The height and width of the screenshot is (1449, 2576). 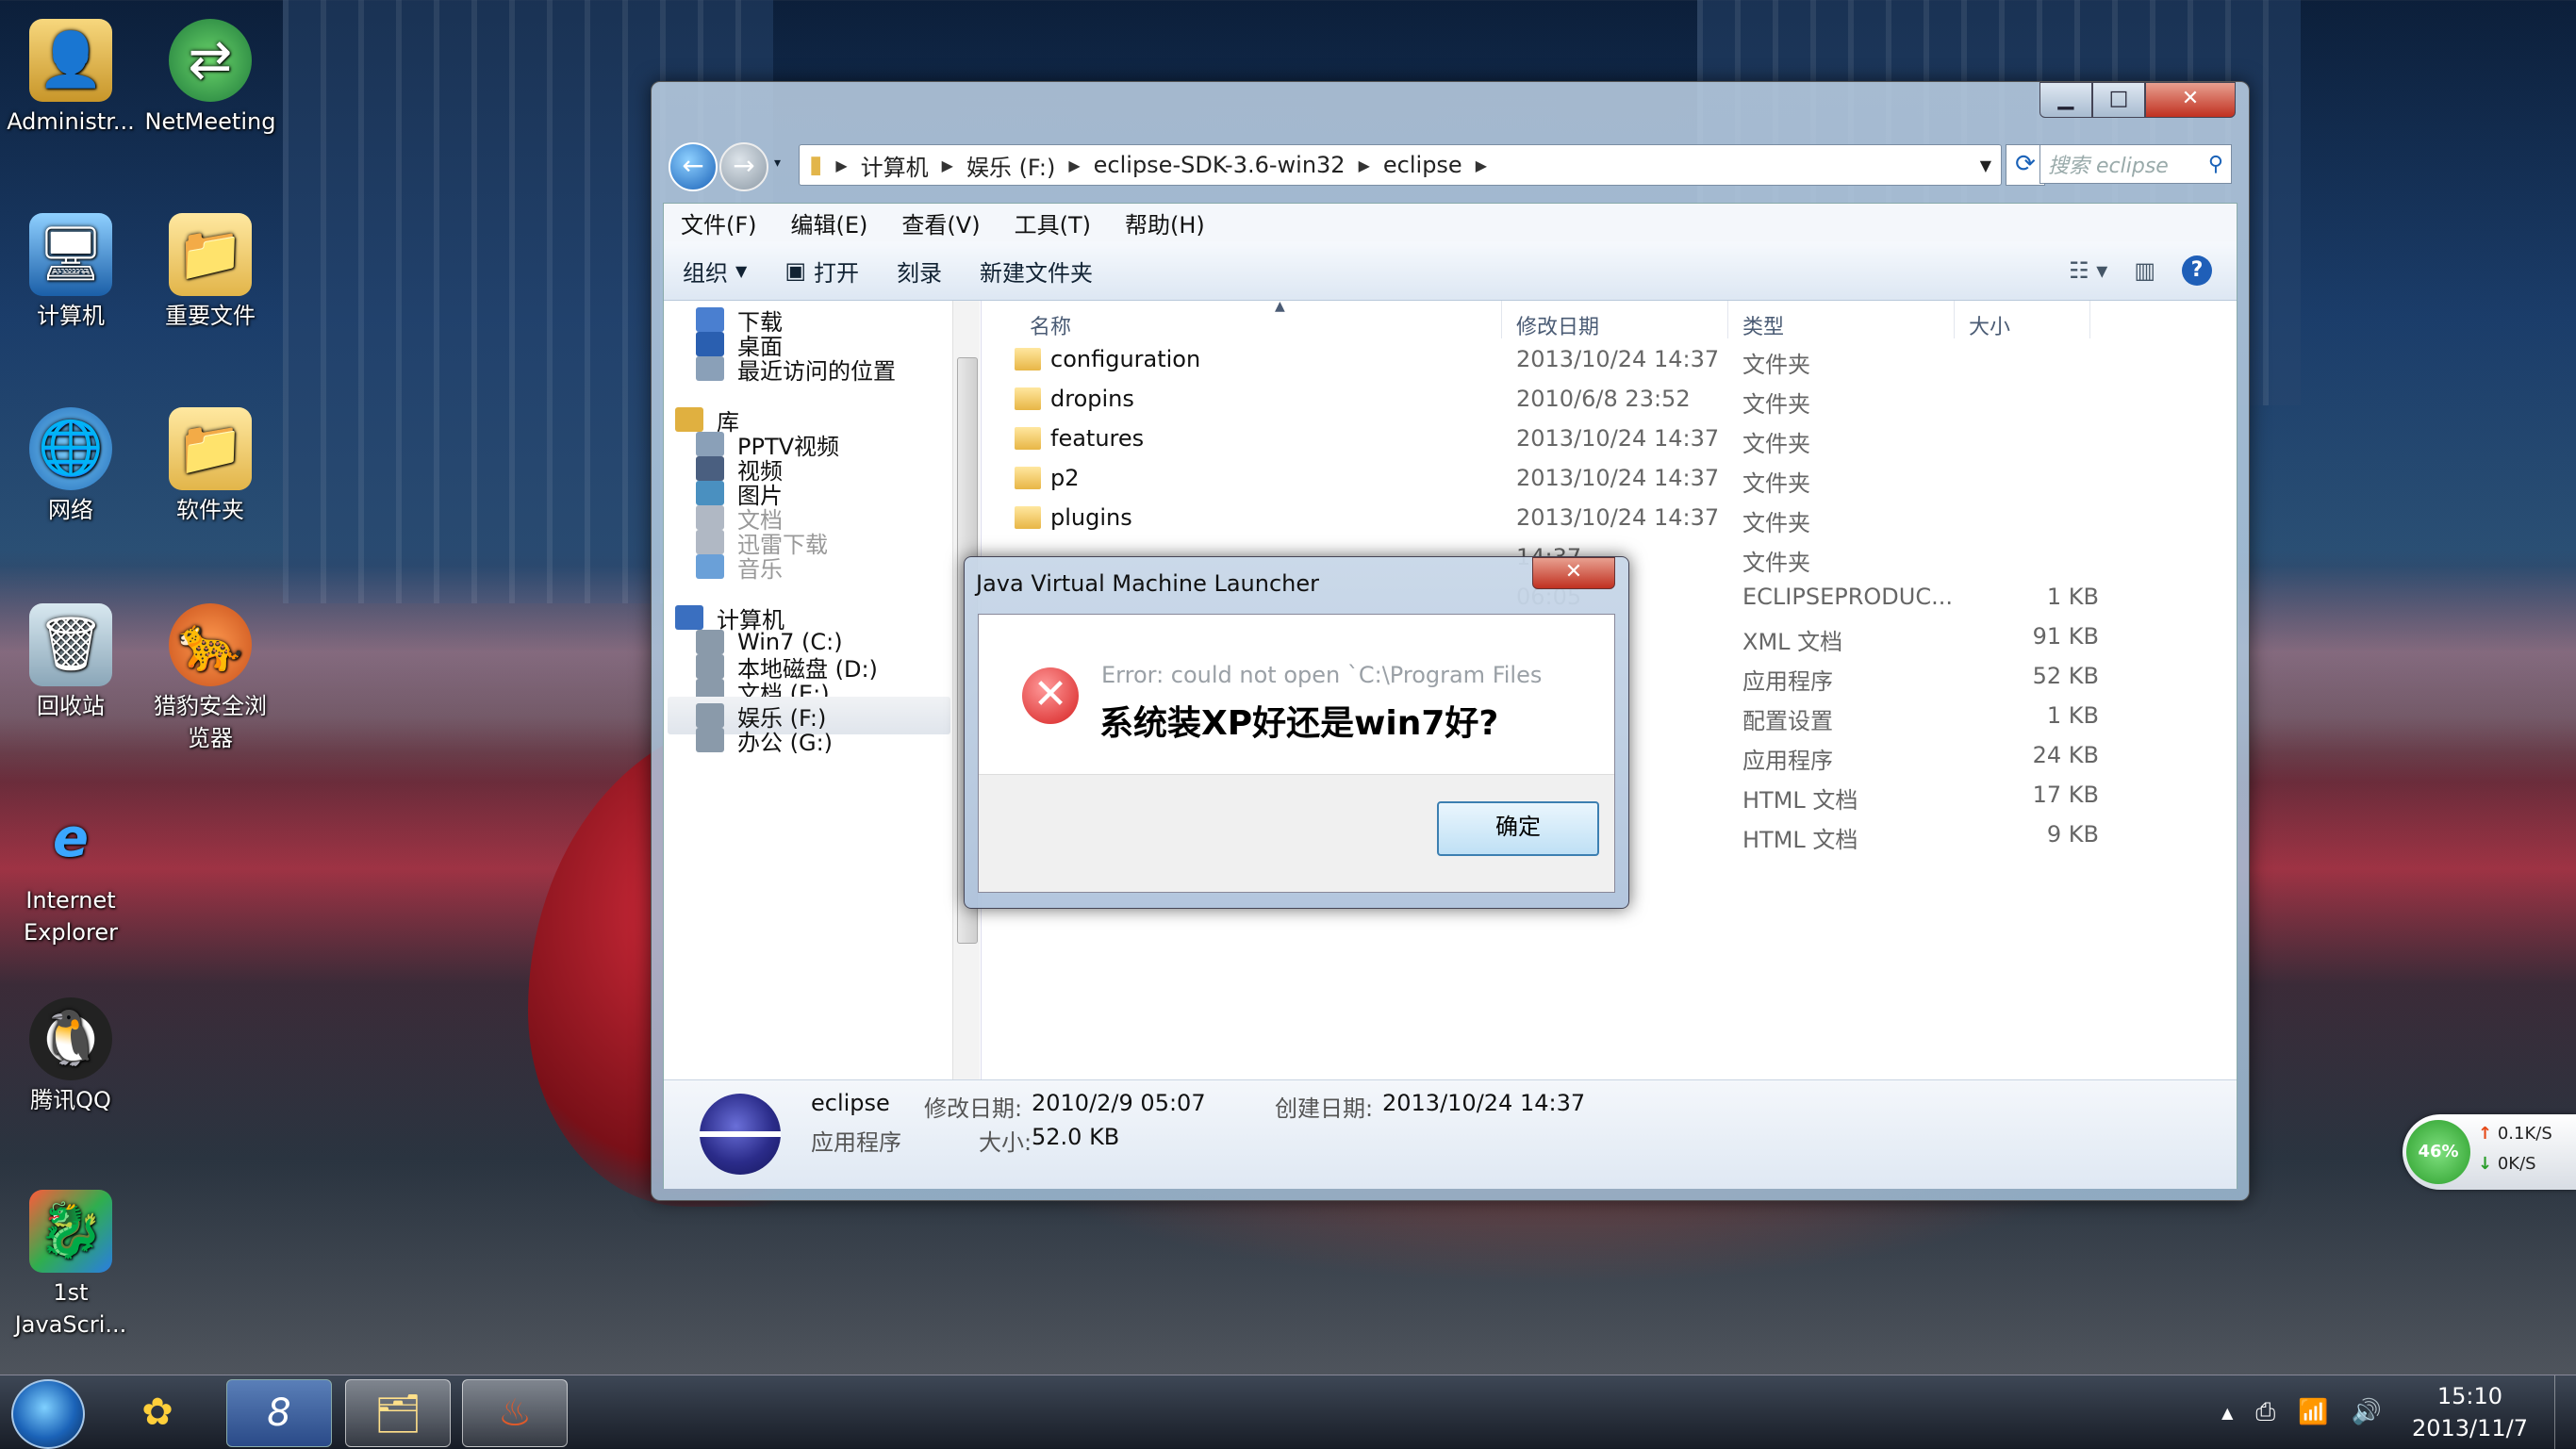 I want to click on desktop-icon-software-folder: 📁 软件夹, so click(x=210, y=466).